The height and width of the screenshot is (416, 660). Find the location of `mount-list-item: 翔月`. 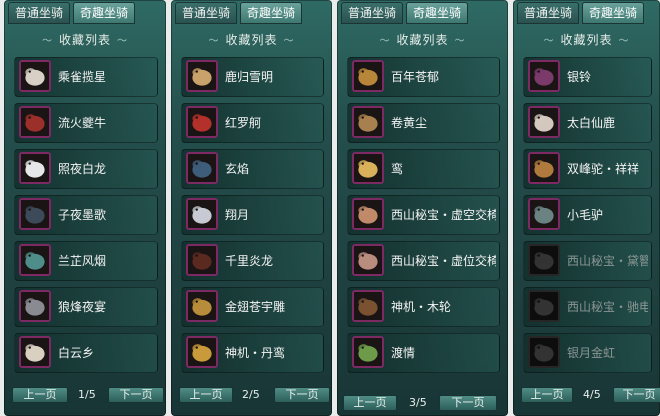

mount-list-item: 翔月 is located at coordinates (252, 215).